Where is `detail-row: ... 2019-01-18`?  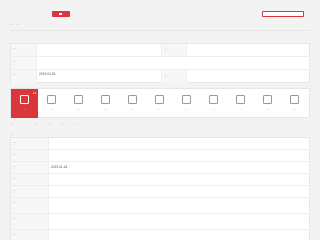 detail-row: ... 2019-01-18 is located at coordinates (161, 168).